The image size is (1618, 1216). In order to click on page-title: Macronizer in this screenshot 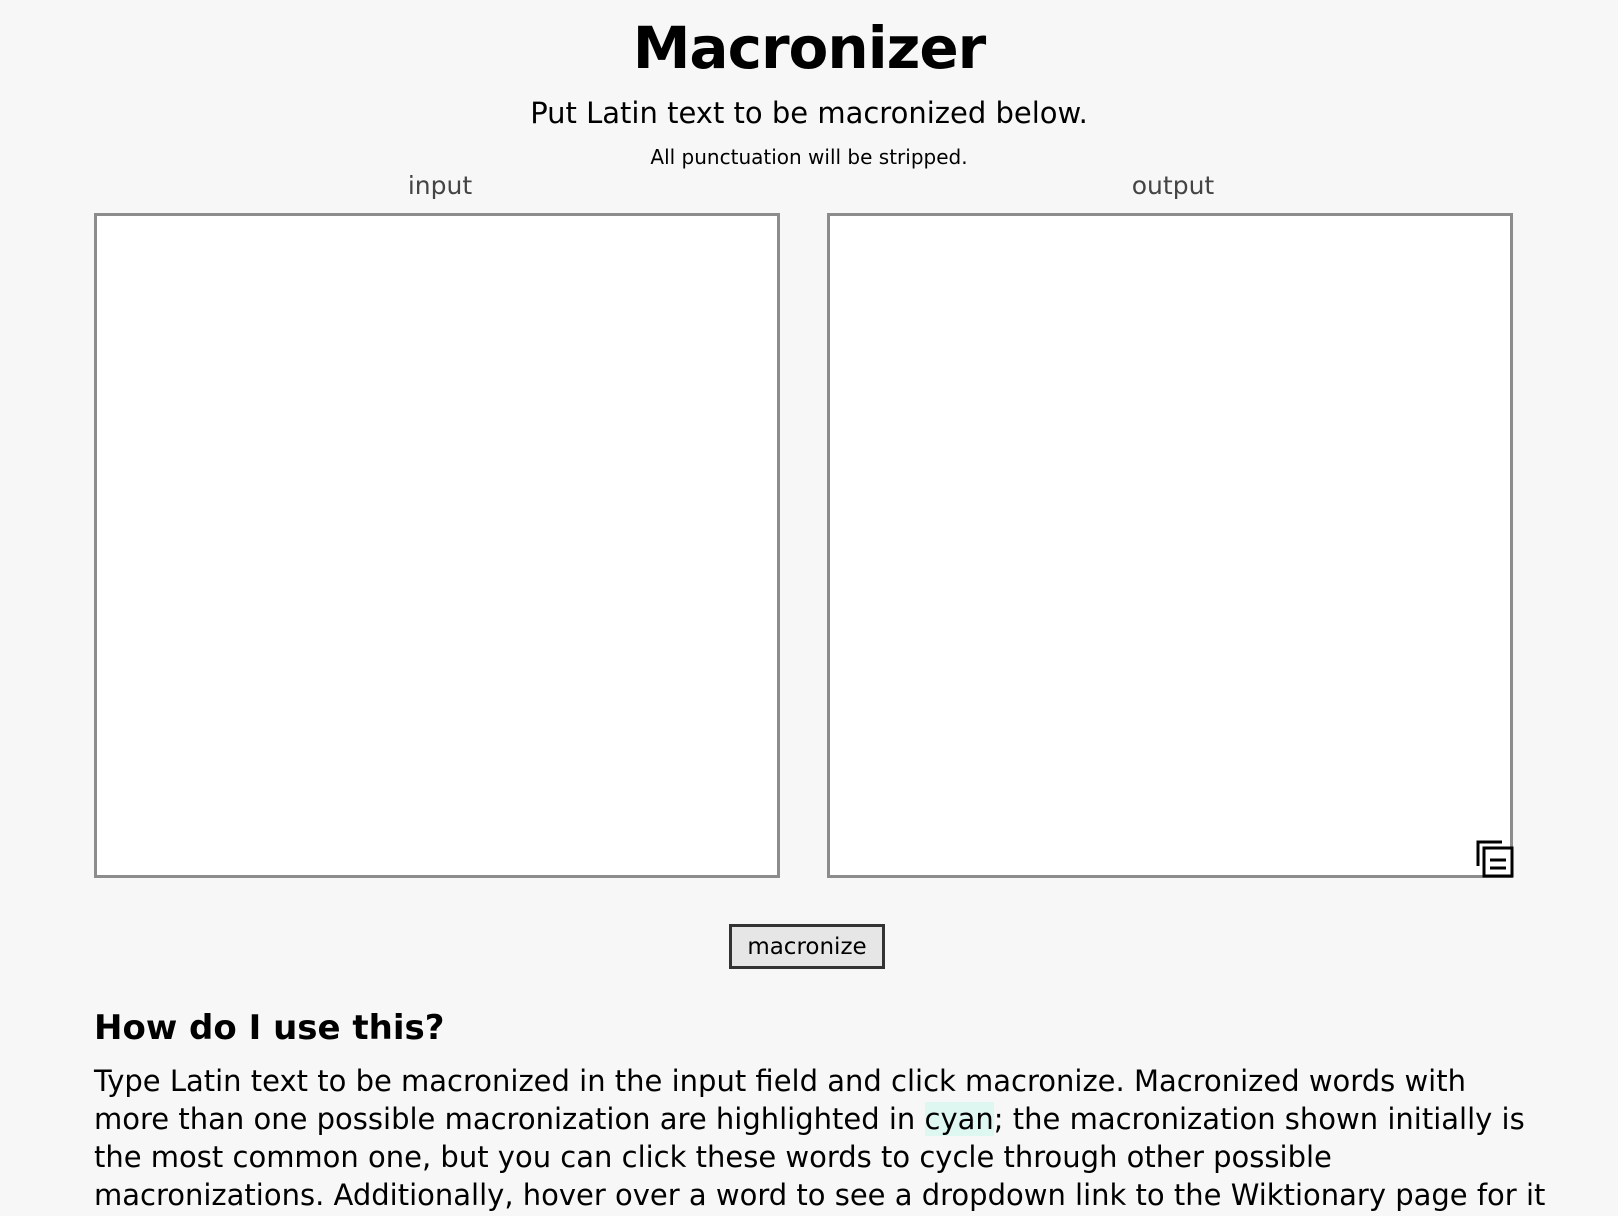, I will do `click(809, 48)`.